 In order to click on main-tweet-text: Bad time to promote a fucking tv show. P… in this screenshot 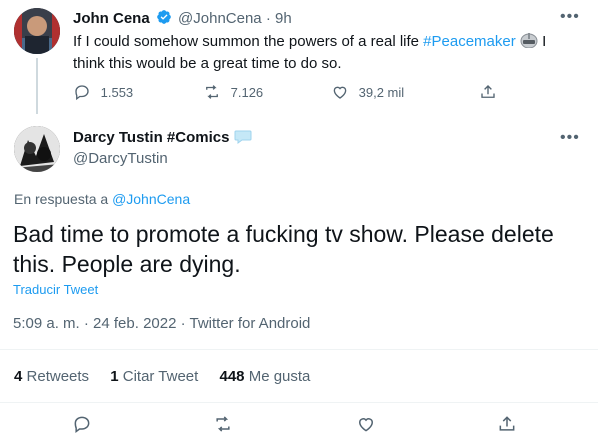, I will do `click(283, 249)`.